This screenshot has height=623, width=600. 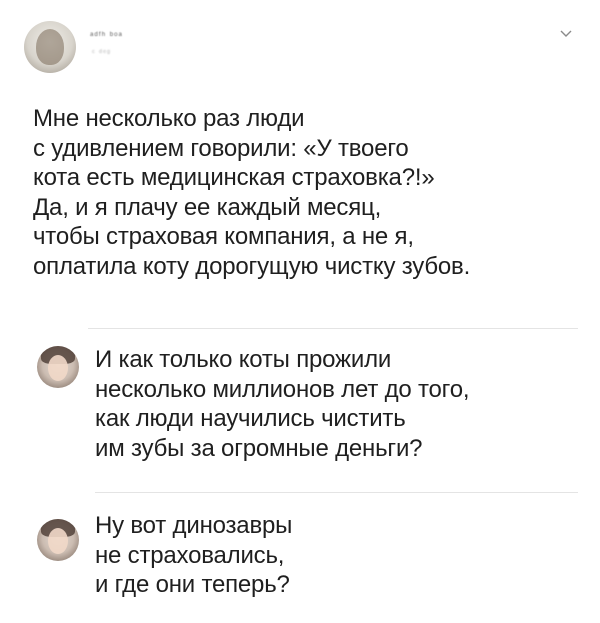 What do you see at coordinates (221, 148) in the screenshot?
I see `post-line: с удивлением говорили: «У твоего` at bounding box center [221, 148].